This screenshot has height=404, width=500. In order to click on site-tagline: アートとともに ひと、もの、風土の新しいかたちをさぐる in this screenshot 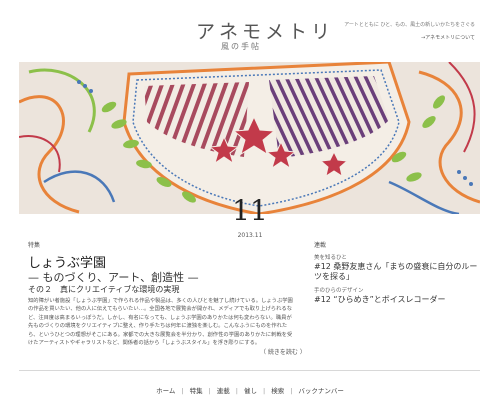, I will do `click(409, 25)`.